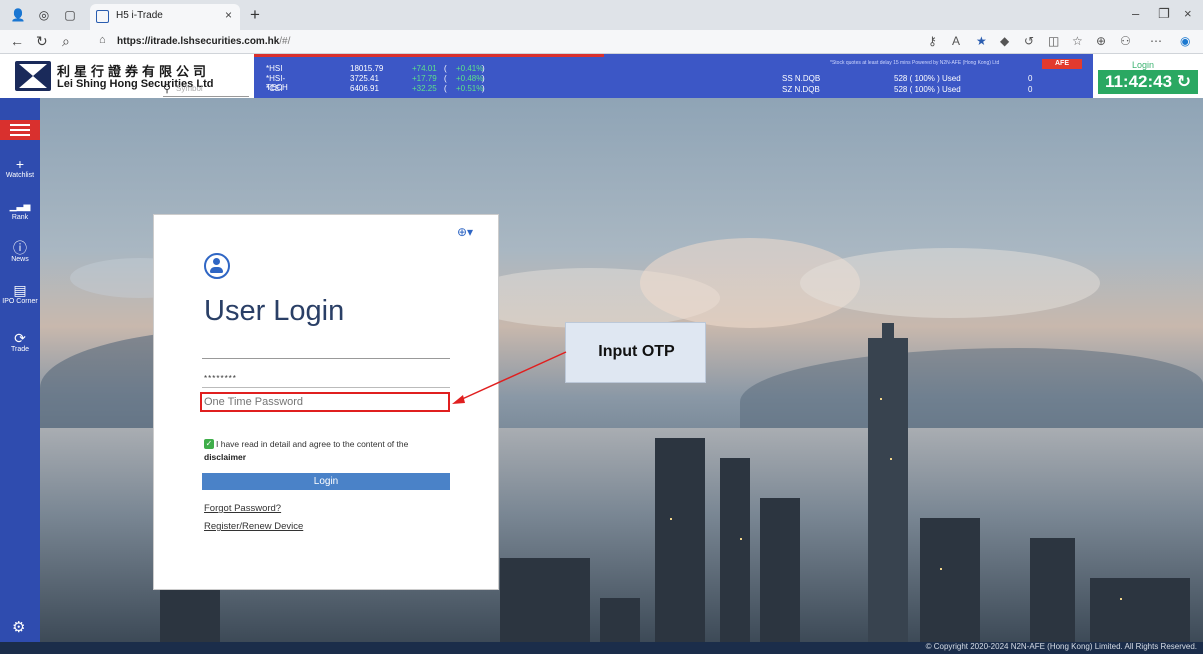 The width and height of the screenshot is (1203, 654). Describe the element at coordinates (932, 41) in the screenshot. I see `key-icon: ⚷` at that location.